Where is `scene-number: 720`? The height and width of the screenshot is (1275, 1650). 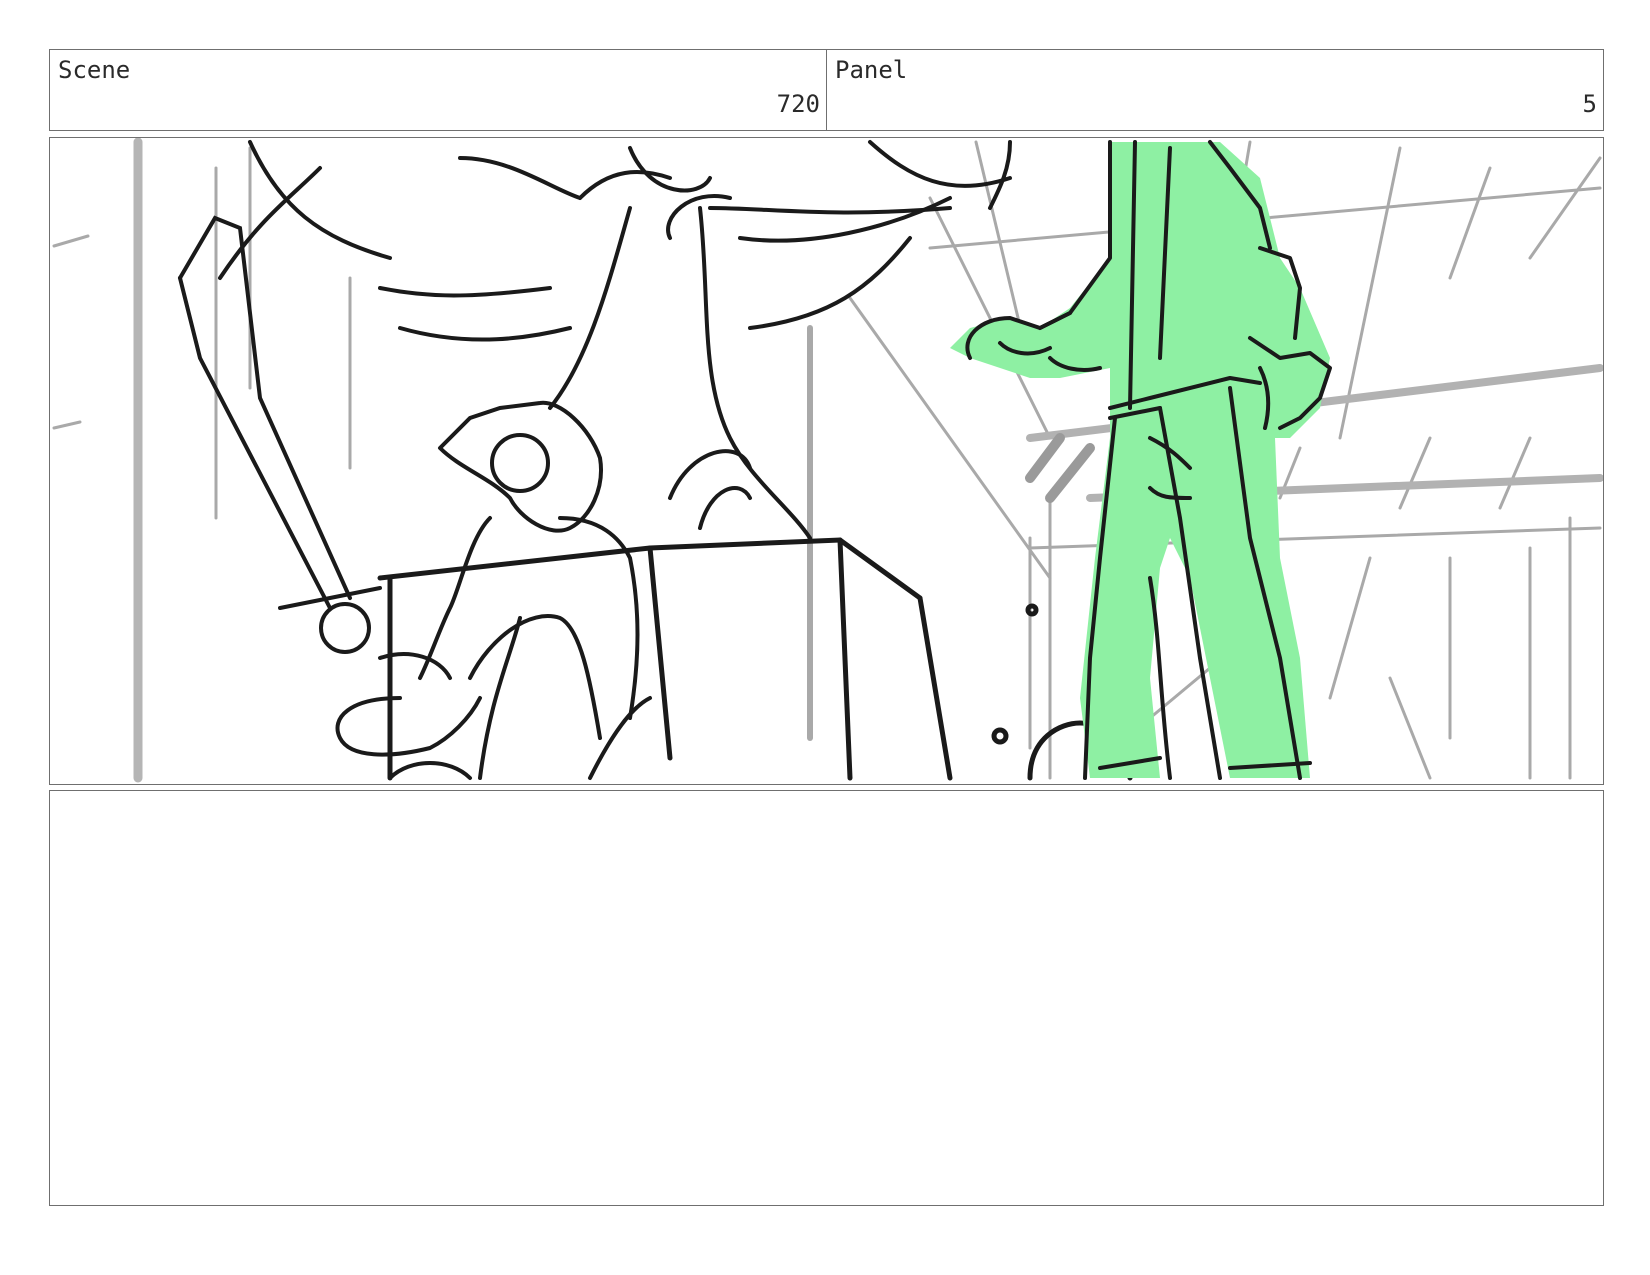 scene-number: 720 is located at coordinates (798, 104).